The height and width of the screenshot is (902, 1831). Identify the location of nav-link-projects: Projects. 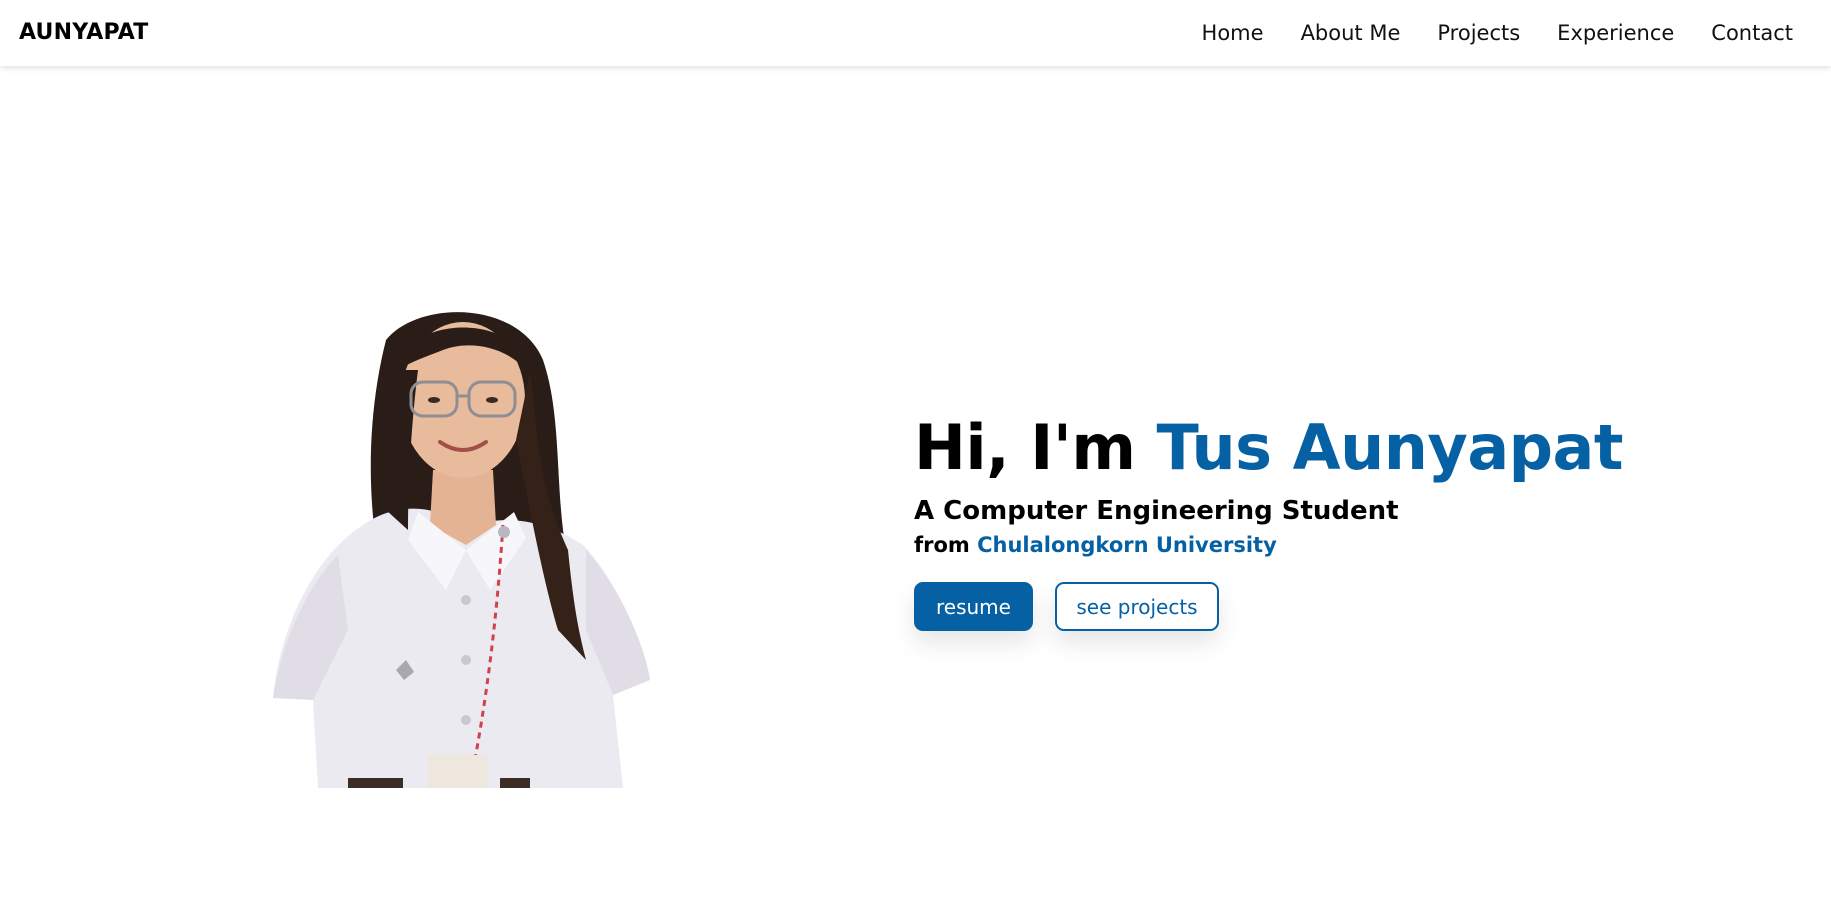
(1478, 33).